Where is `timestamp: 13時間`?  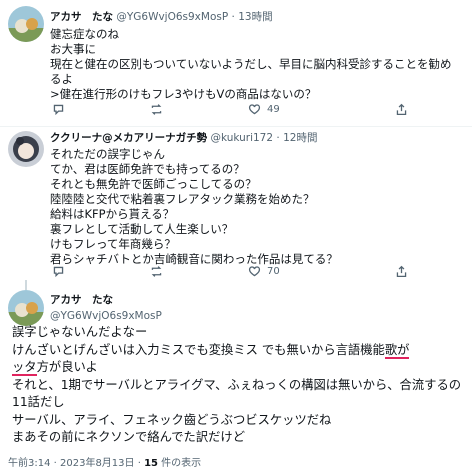 timestamp: 13時間 is located at coordinates (255, 17).